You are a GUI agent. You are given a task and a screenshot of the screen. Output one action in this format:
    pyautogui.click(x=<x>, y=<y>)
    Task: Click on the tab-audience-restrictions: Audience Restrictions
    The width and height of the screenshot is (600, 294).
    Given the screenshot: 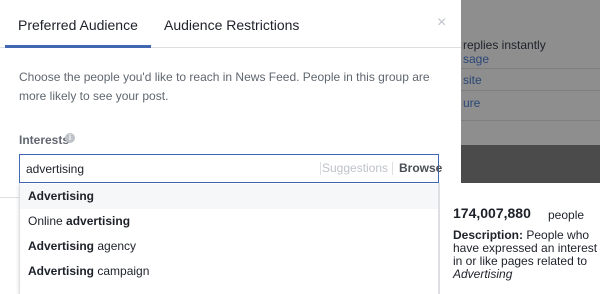 What is the action you would take?
    pyautogui.click(x=231, y=25)
    